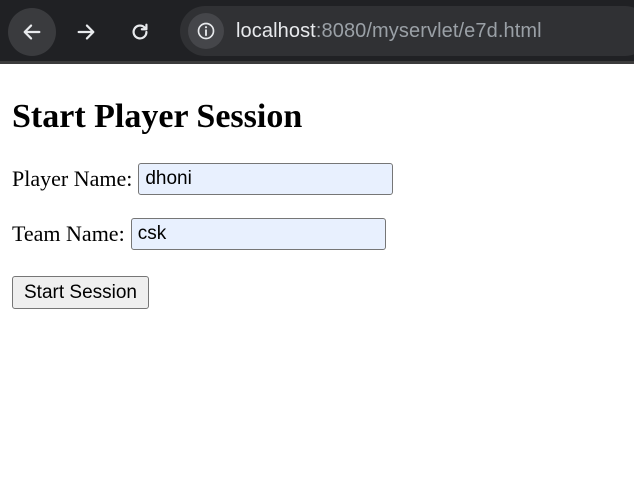 The height and width of the screenshot is (482, 634). I want to click on info-icon, so click(206, 31).